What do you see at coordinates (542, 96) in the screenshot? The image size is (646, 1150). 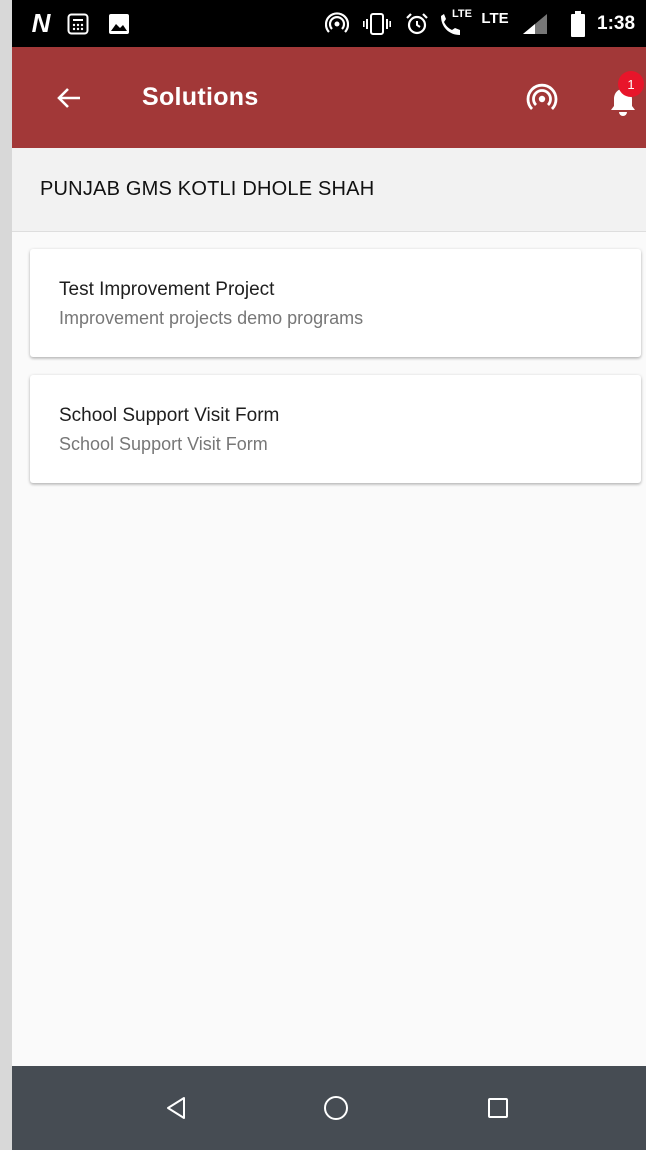 I see `broadcast-icon` at bounding box center [542, 96].